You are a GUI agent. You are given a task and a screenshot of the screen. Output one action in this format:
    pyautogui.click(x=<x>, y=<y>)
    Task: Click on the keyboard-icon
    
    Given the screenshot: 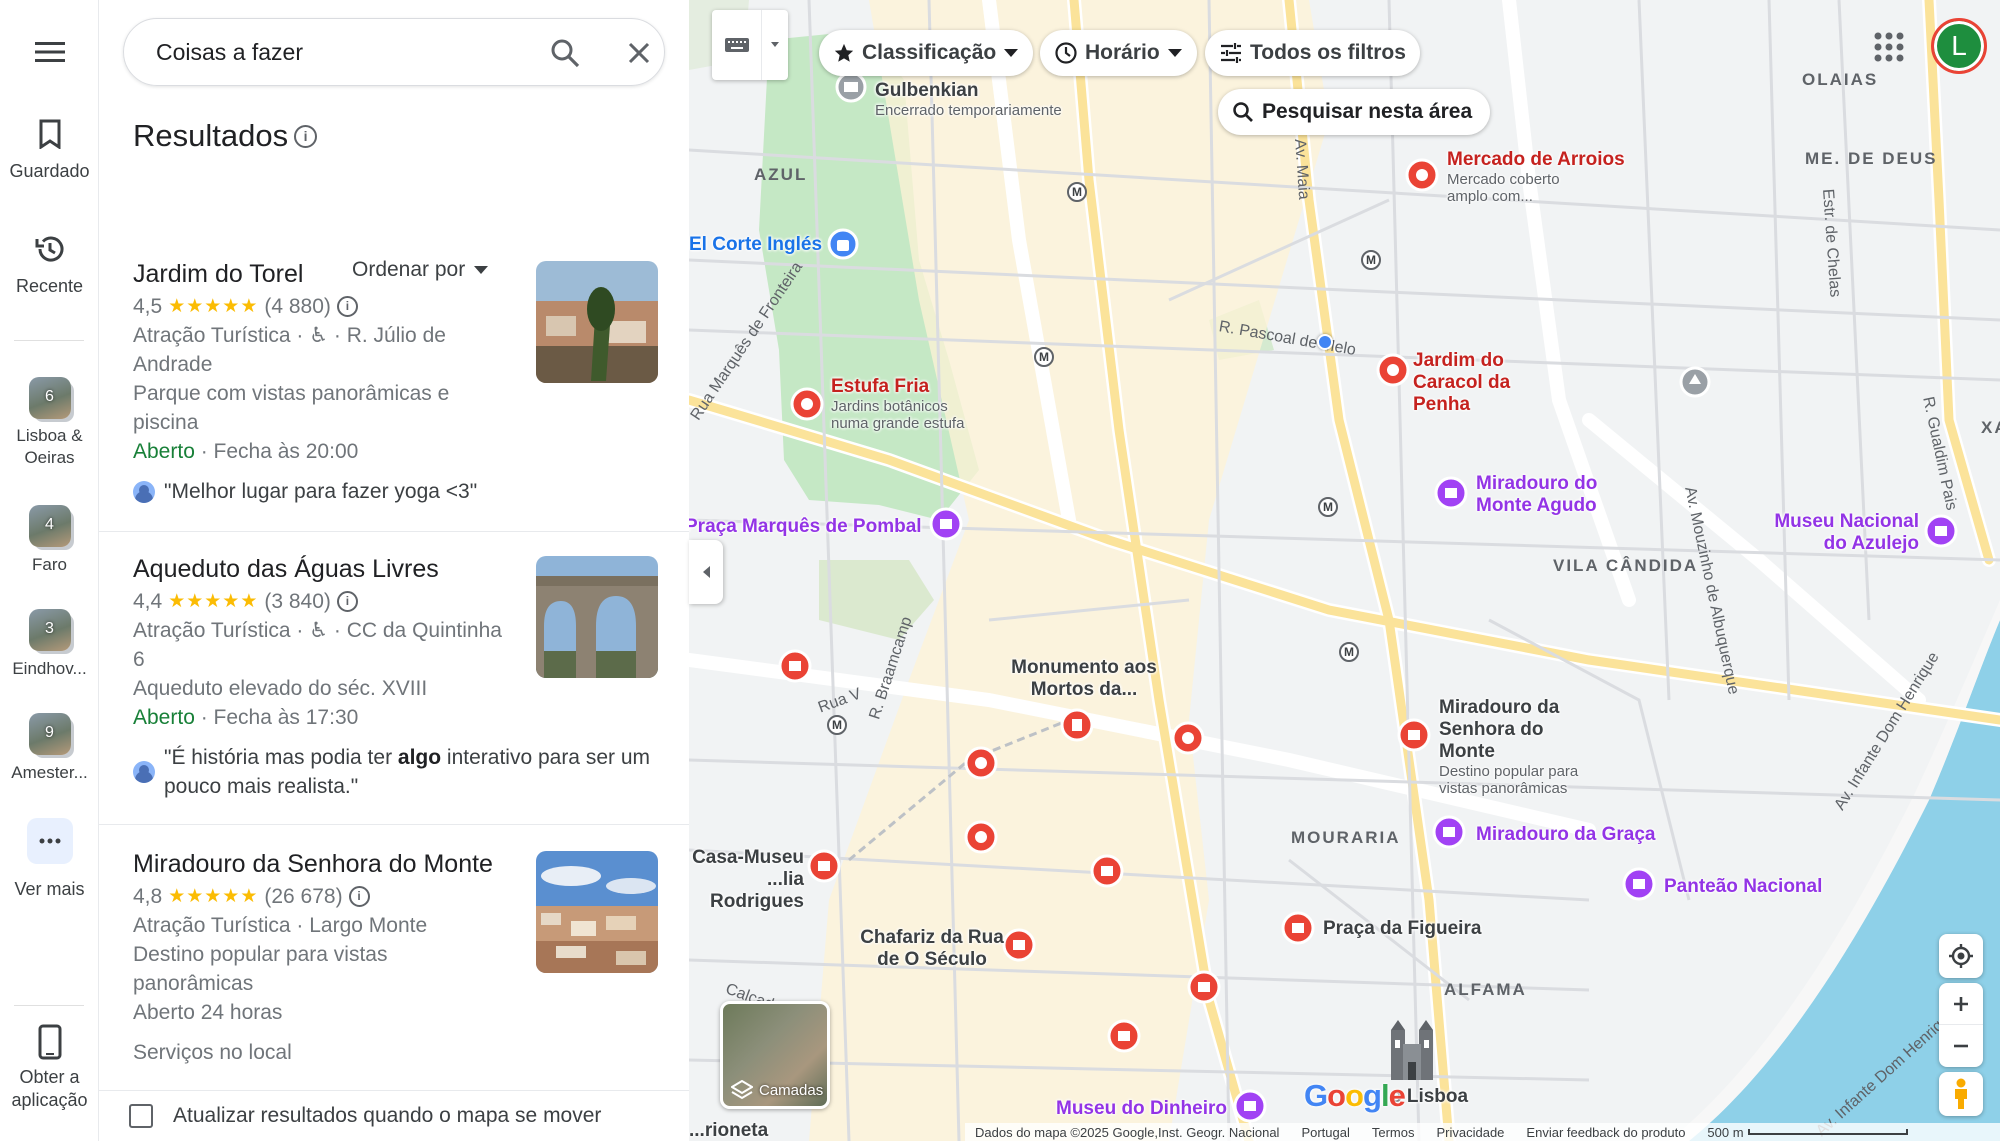 What is the action you would take?
    pyautogui.click(x=737, y=45)
    